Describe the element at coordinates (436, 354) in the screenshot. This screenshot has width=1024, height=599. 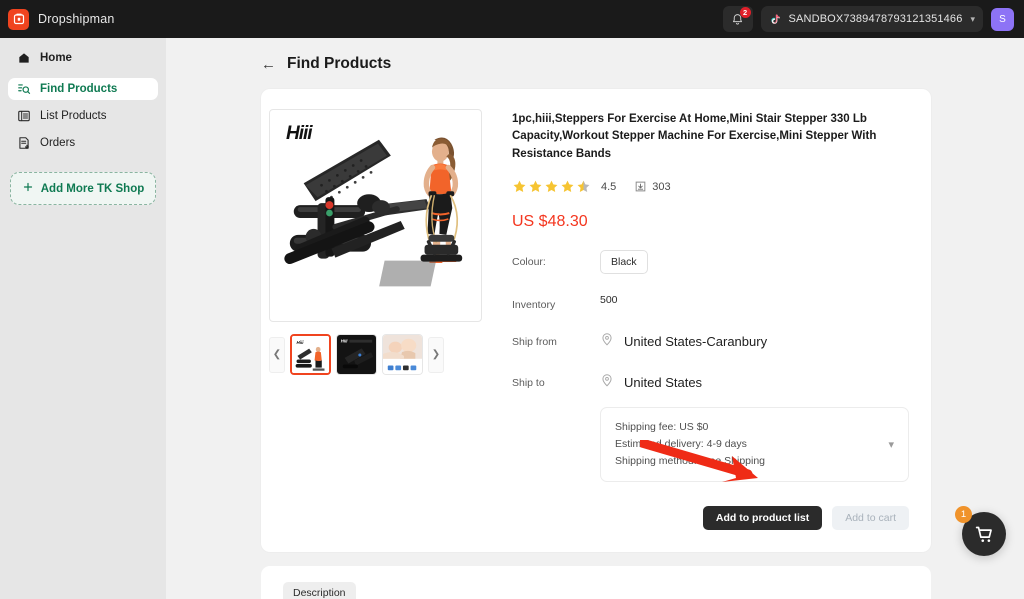
I see `chevron-right-icon: ❯` at that location.